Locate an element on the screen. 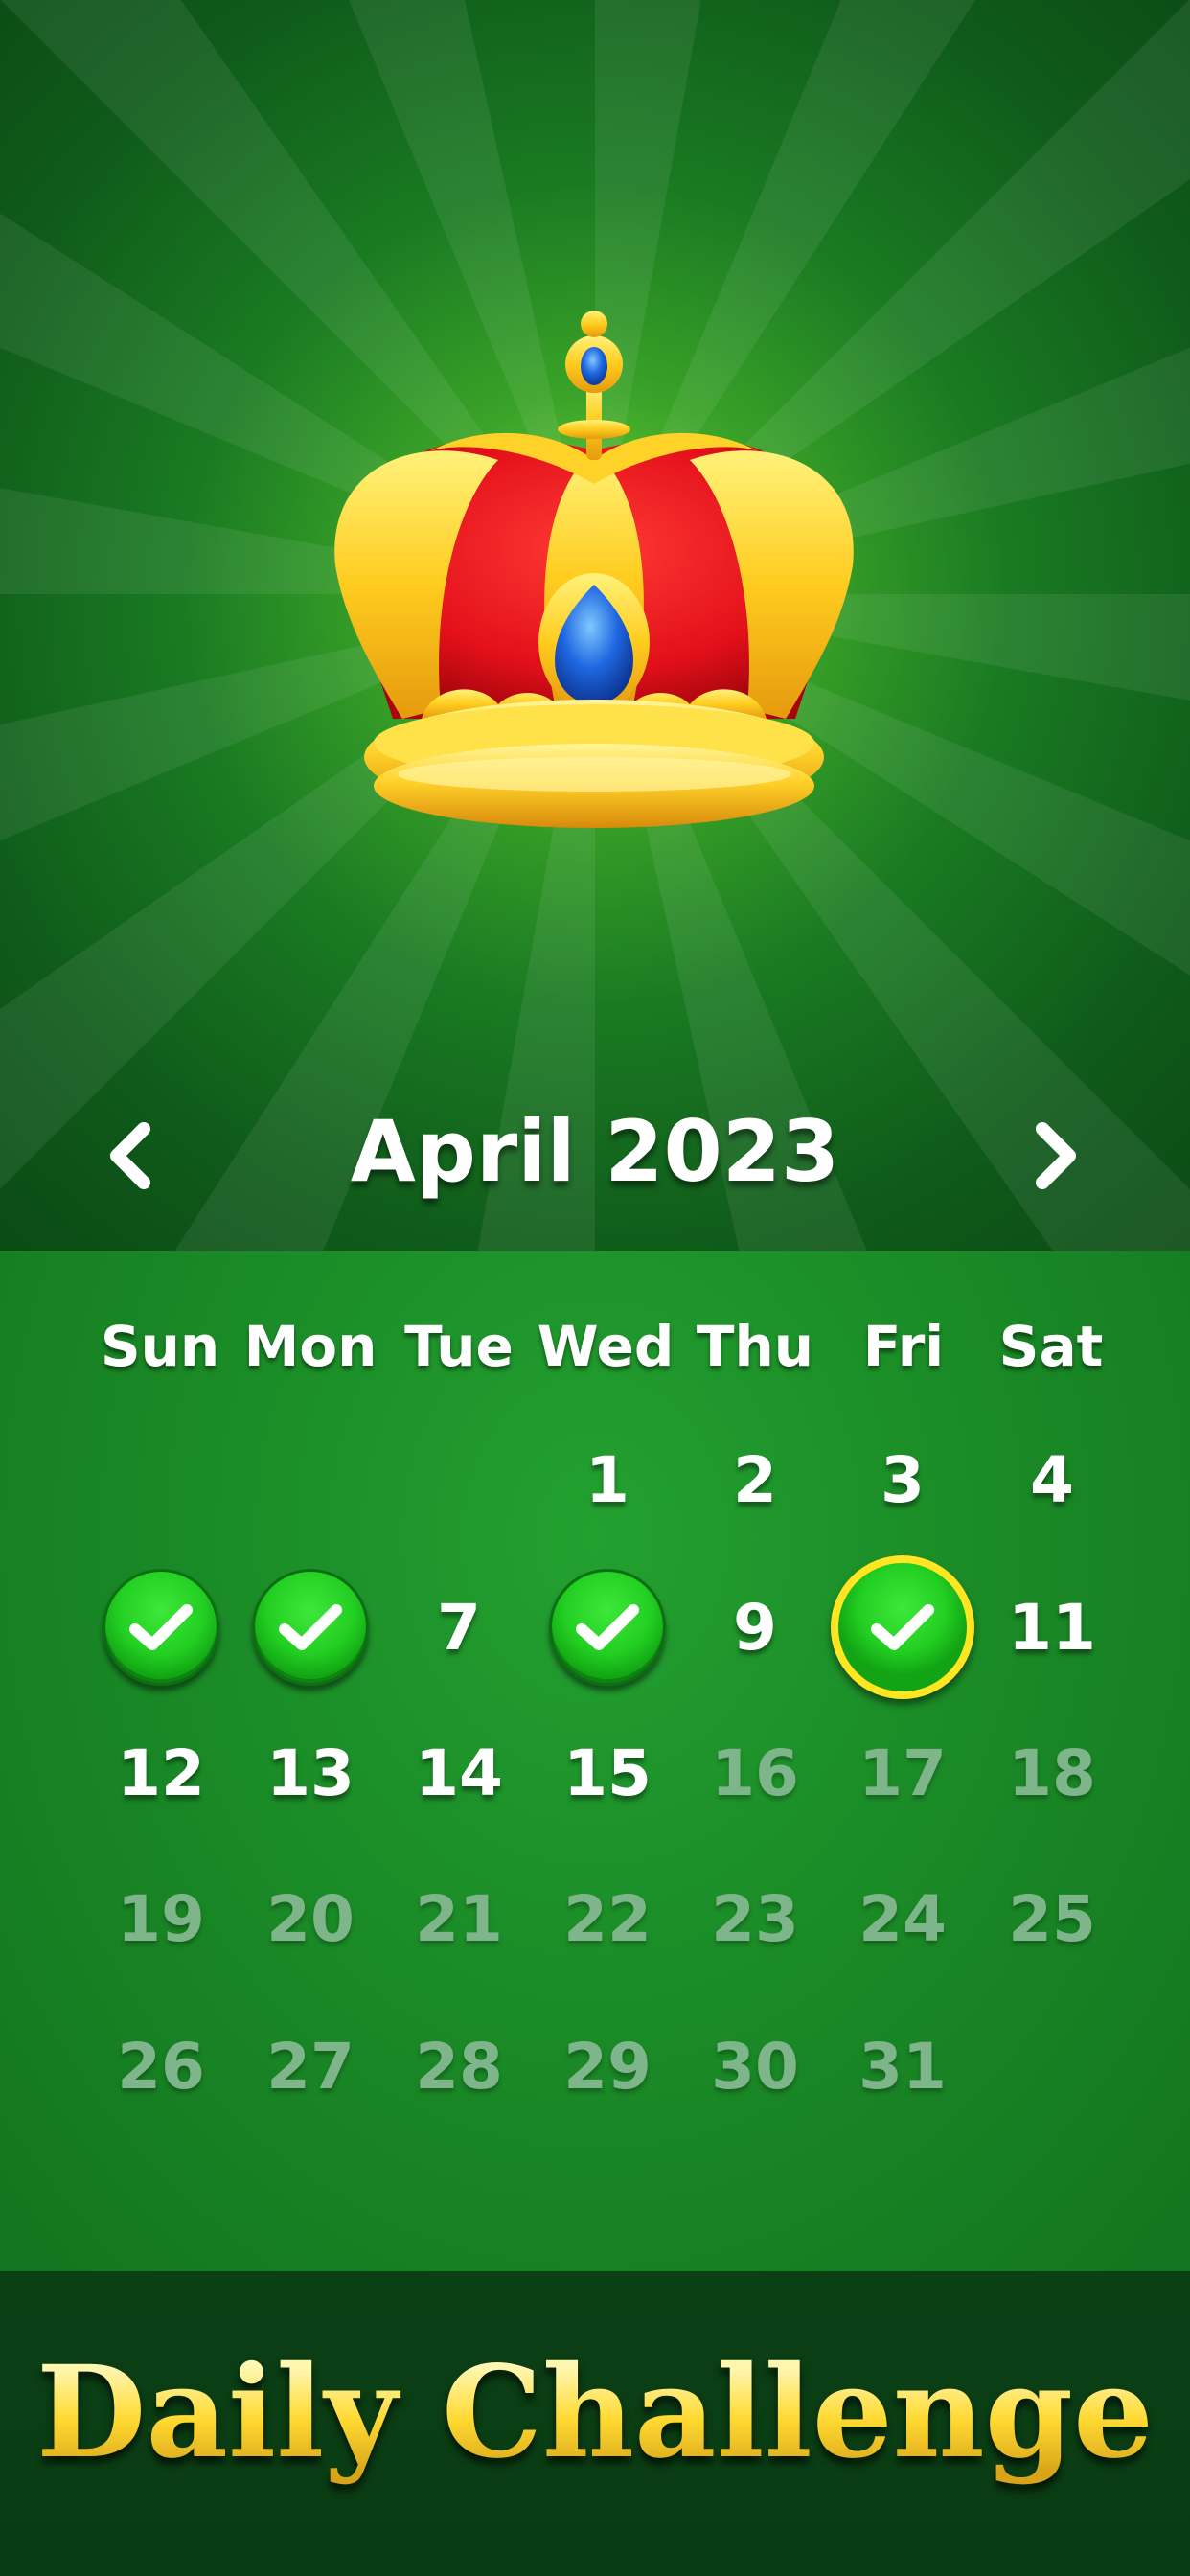 This screenshot has height=2576, width=1190. day-number: 25 is located at coordinates (1052, 1918).